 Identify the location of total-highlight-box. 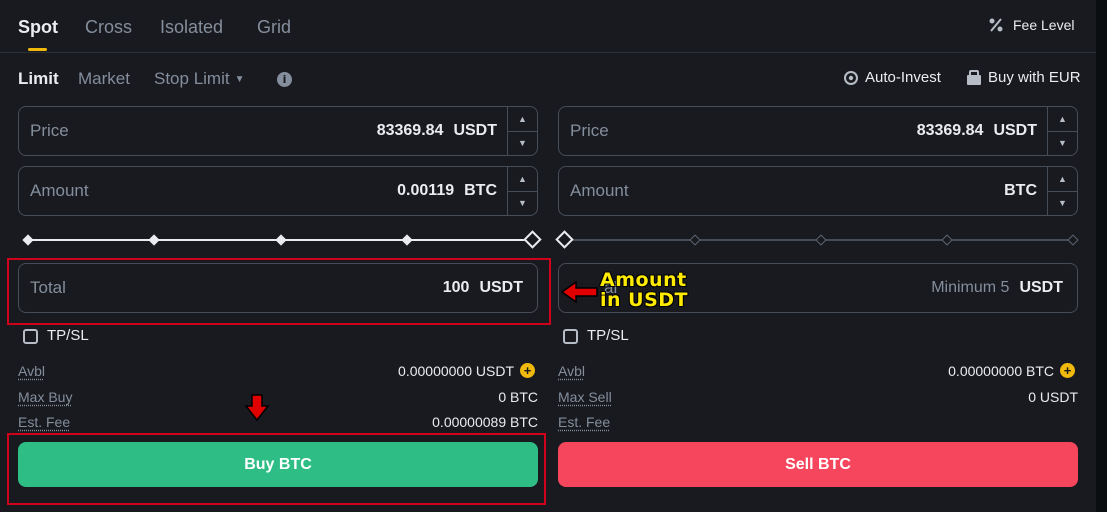
(279, 291).